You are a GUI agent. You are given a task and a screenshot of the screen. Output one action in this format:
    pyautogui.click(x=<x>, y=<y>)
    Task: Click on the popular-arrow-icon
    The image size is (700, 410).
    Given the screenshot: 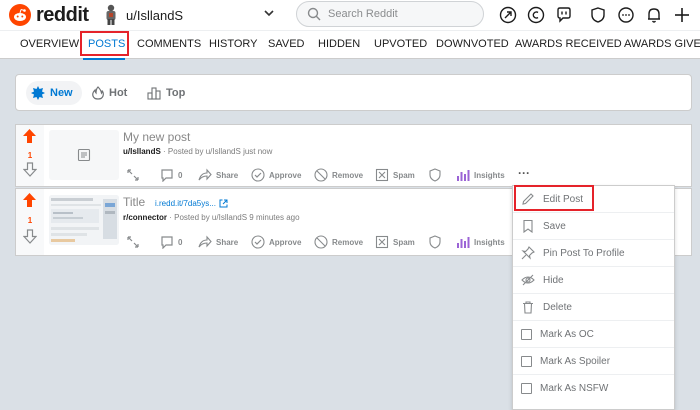 What is the action you would take?
    pyautogui.click(x=508, y=15)
    